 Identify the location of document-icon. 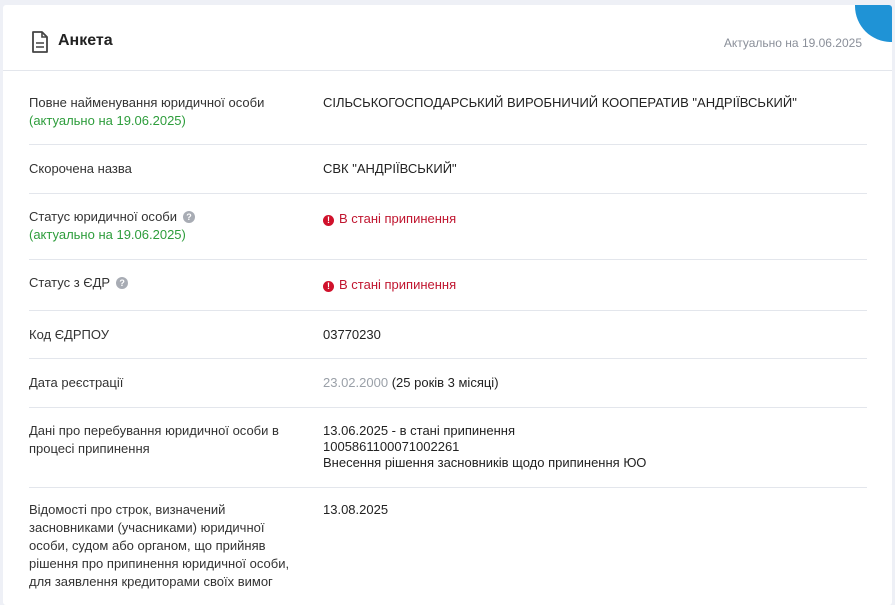
(40, 42).